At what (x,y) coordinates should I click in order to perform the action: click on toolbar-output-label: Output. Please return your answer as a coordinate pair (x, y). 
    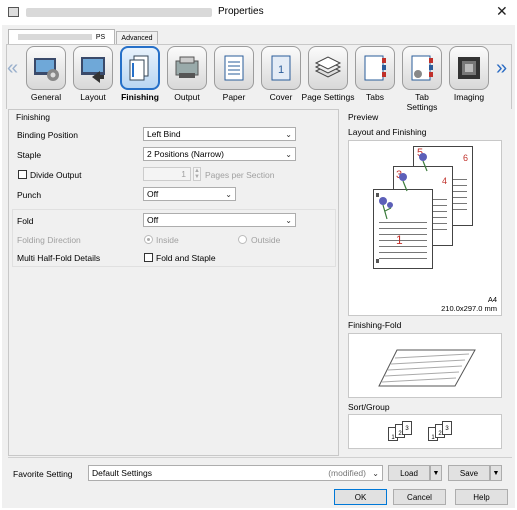
    Looking at the image, I should click on (187, 97).